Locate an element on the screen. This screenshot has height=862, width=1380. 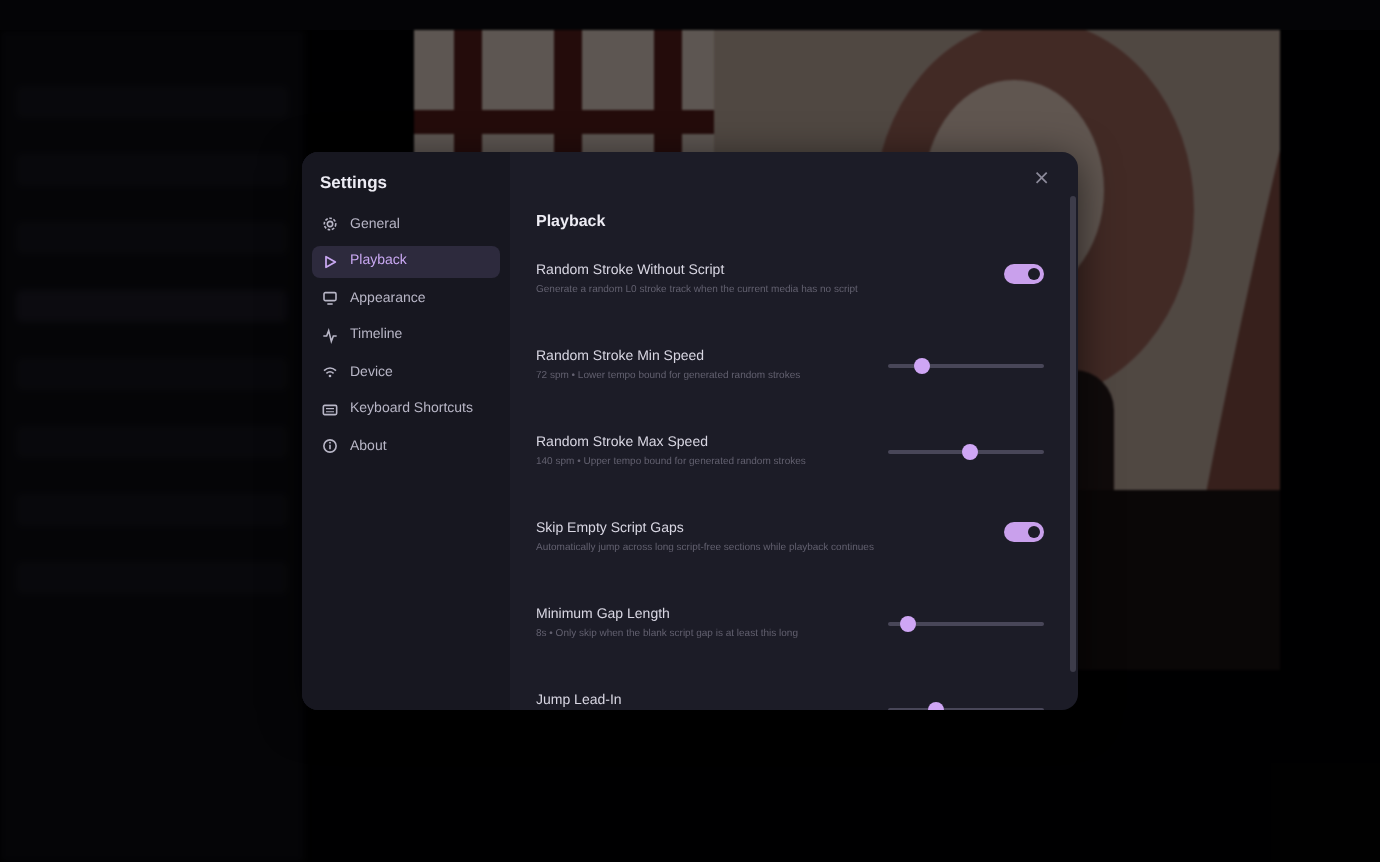
close-button: × is located at coordinates (1041, 180).